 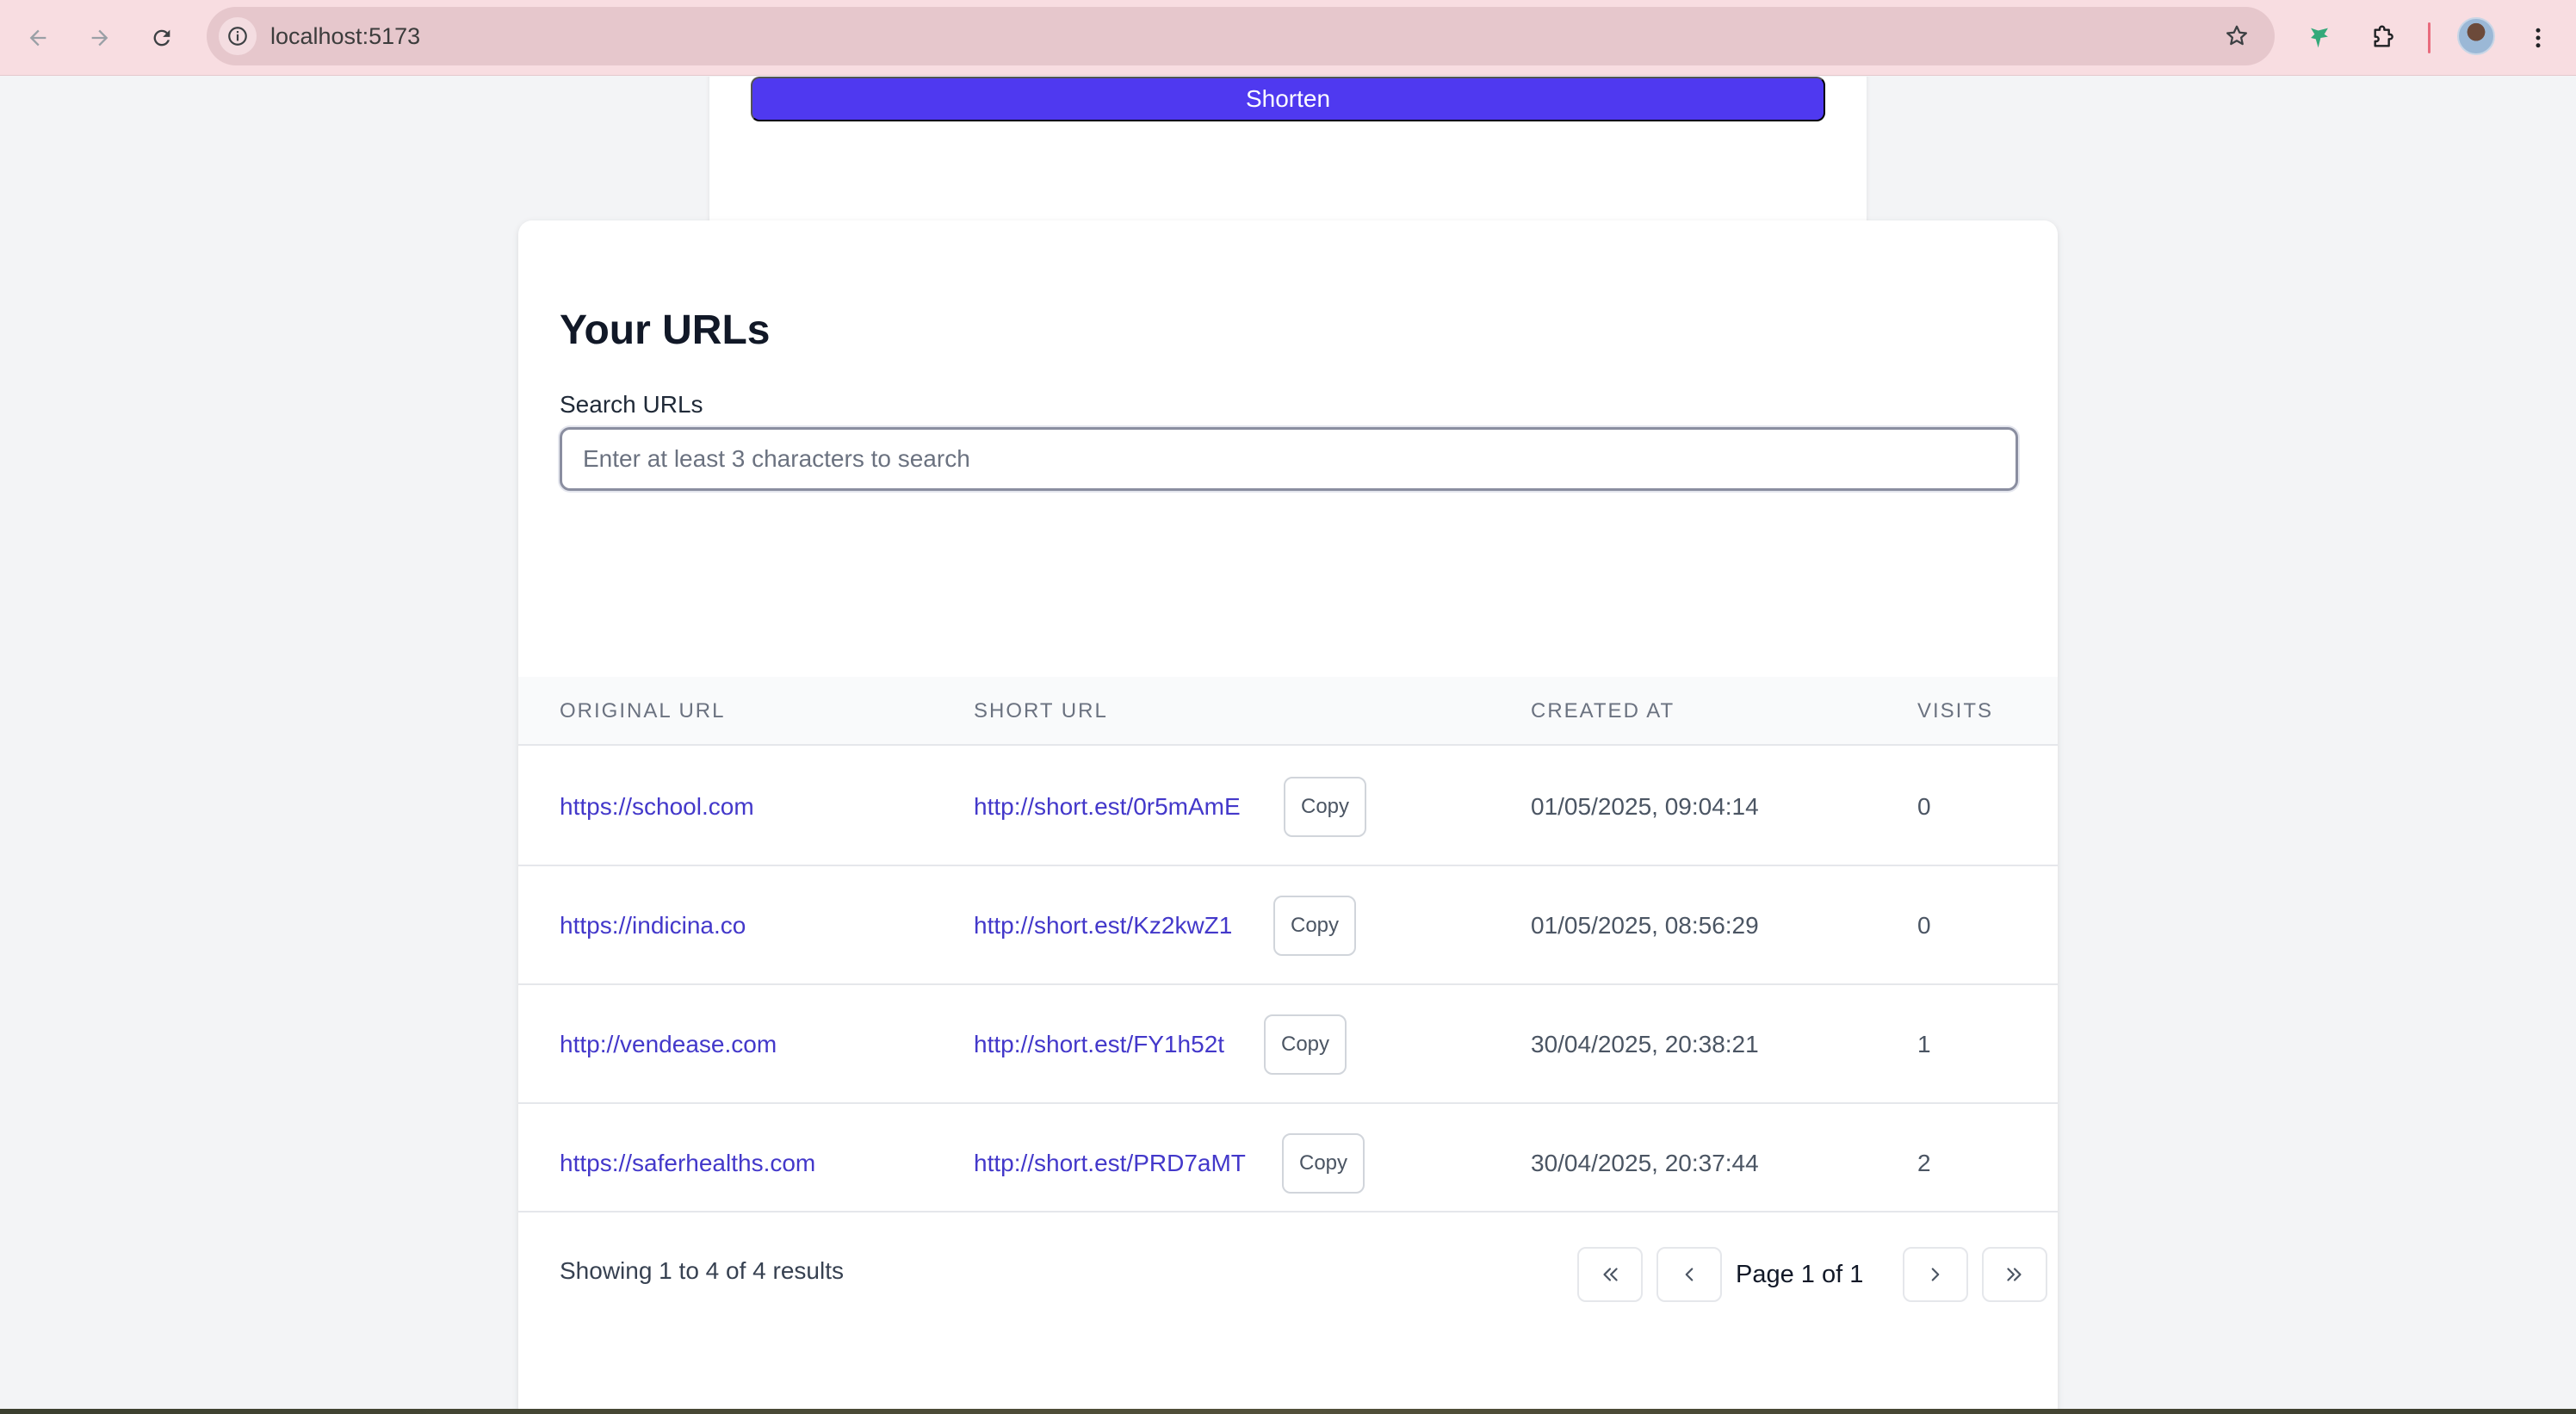 I want to click on page-indicator: Page 1 of 1, so click(x=1800, y=1274).